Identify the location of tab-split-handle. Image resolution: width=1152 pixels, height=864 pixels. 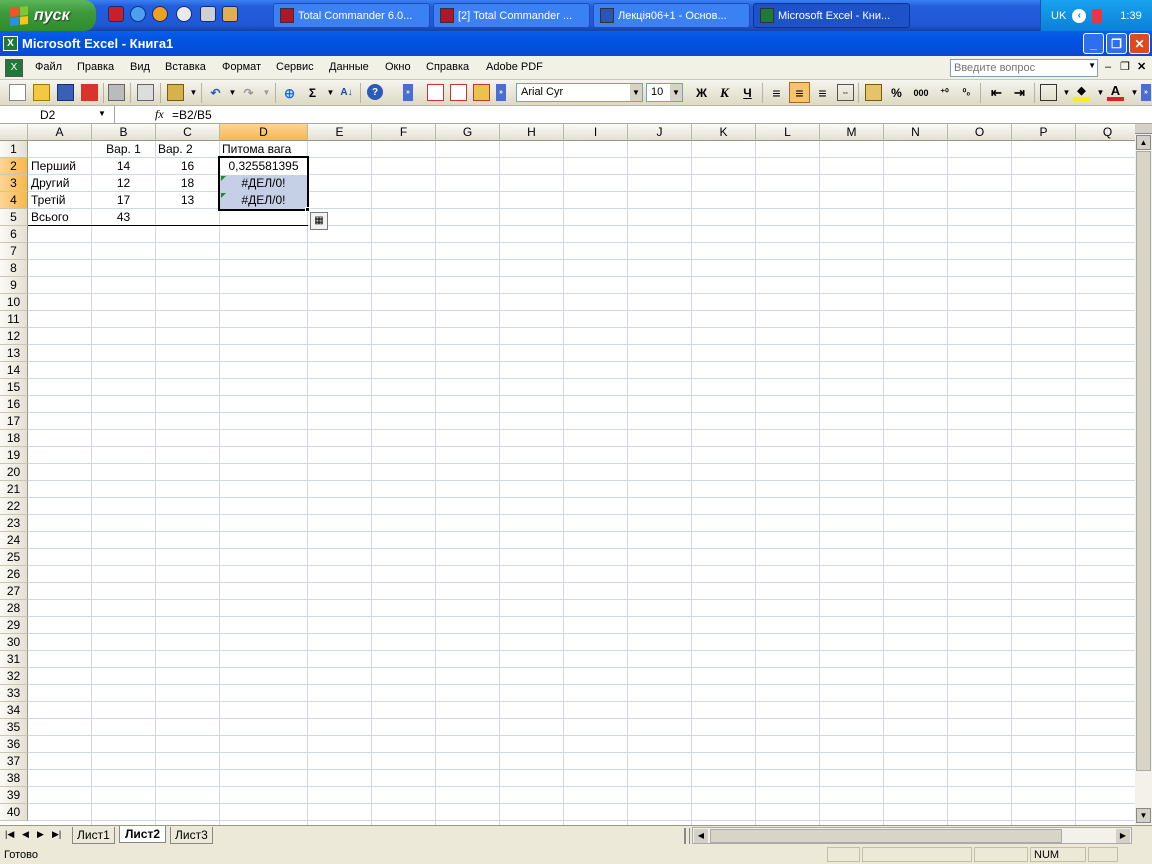
(687, 836).